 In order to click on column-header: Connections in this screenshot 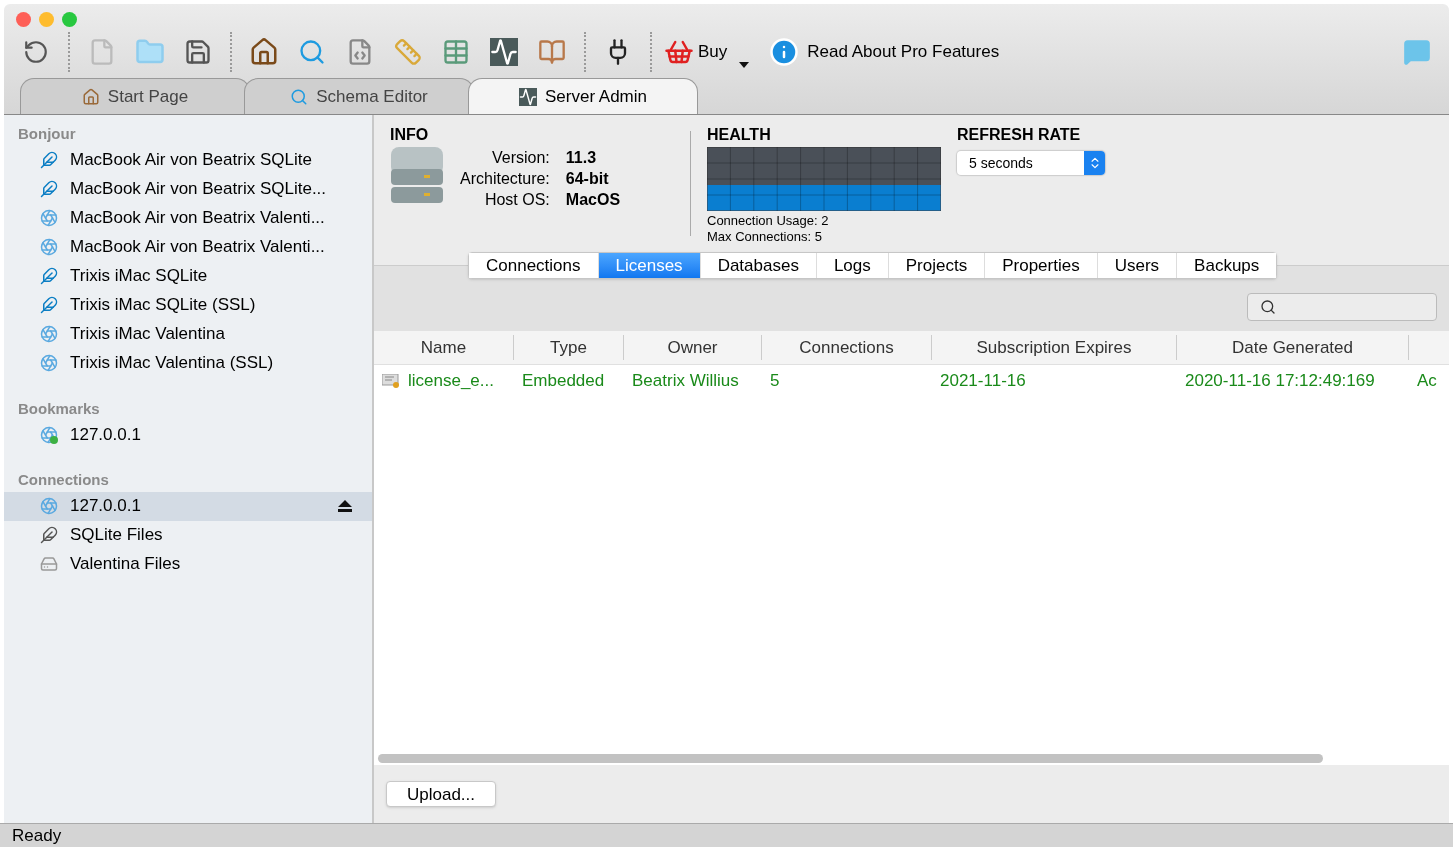, I will do `click(847, 347)`.